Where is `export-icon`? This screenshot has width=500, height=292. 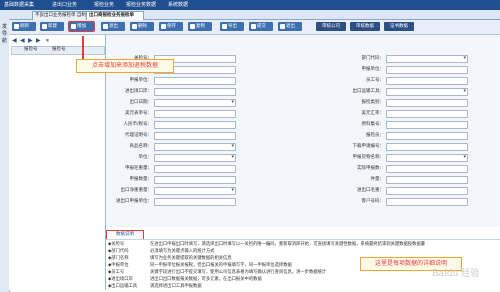
export-icon is located at coordinates (224, 26).